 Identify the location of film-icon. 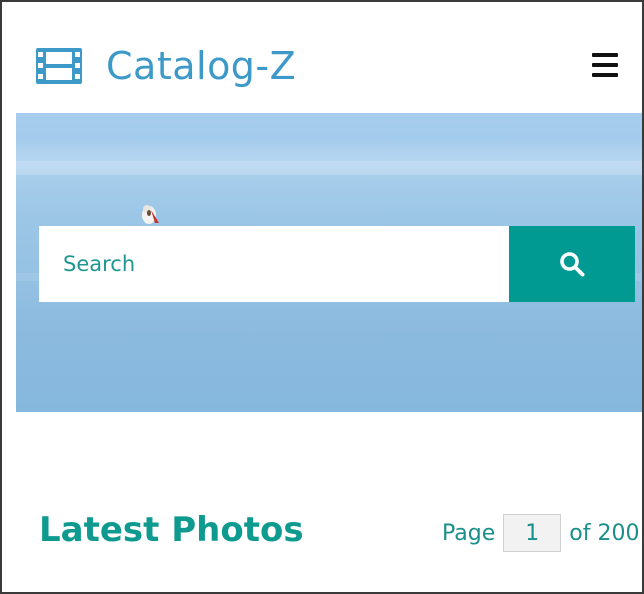
(59, 66).